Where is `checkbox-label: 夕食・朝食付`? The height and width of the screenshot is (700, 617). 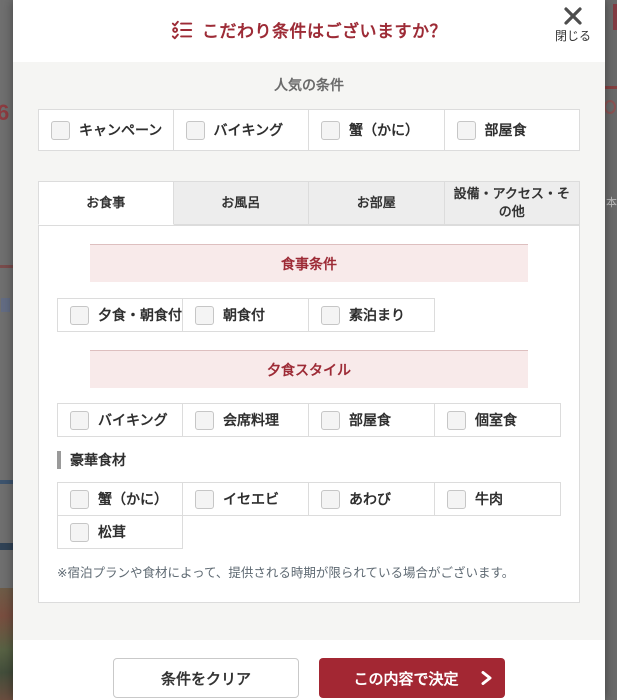
checkbox-label: 夕食・朝食付 is located at coordinates (140, 315).